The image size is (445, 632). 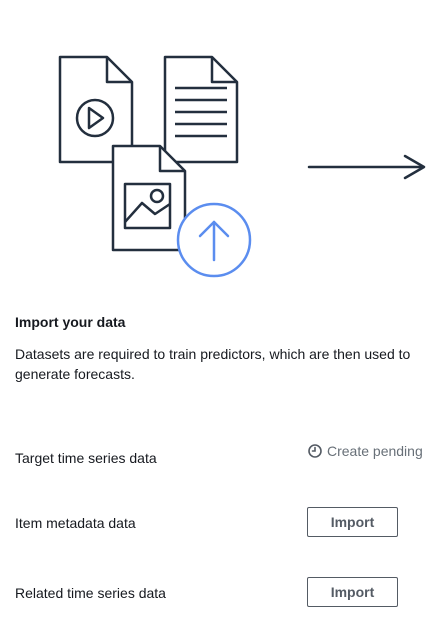 What do you see at coordinates (149, 198) in the screenshot?
I see `image-file-icon` at bounding box center [149, 198].